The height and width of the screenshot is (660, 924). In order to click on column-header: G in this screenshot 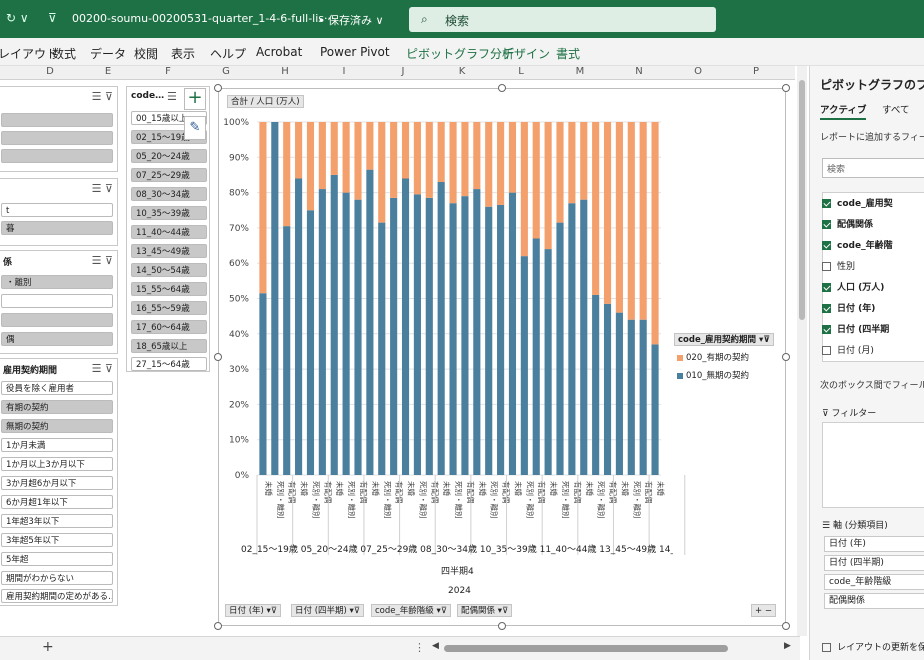, I will do `click(226, 71)`.